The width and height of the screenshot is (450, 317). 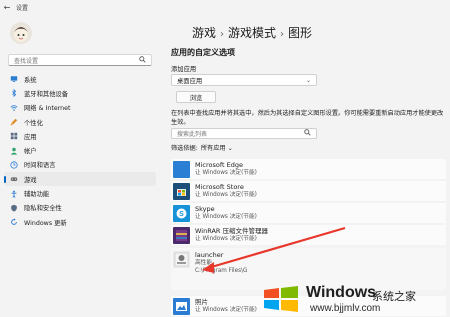 I want to click on watermark-url: www.bjjmlv.com, so click(x=345, y=308).